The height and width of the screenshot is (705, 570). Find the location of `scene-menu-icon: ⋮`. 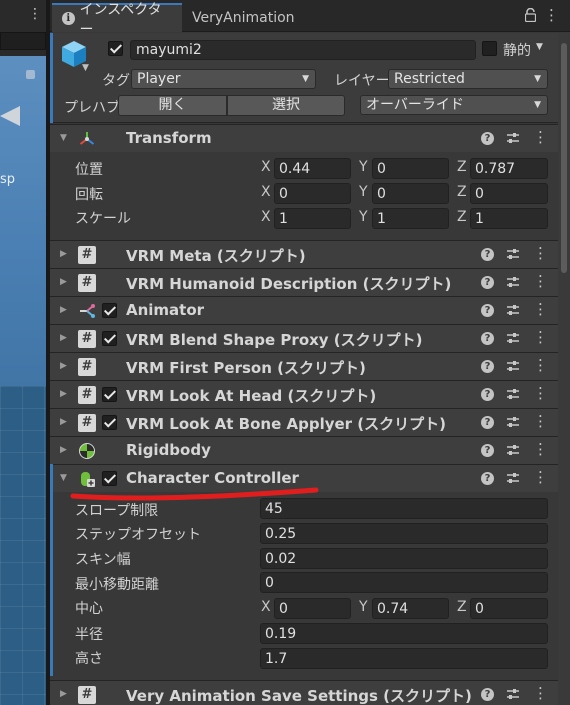

scene-menu-icon: ⋮ is located at coordinates (35, 14).